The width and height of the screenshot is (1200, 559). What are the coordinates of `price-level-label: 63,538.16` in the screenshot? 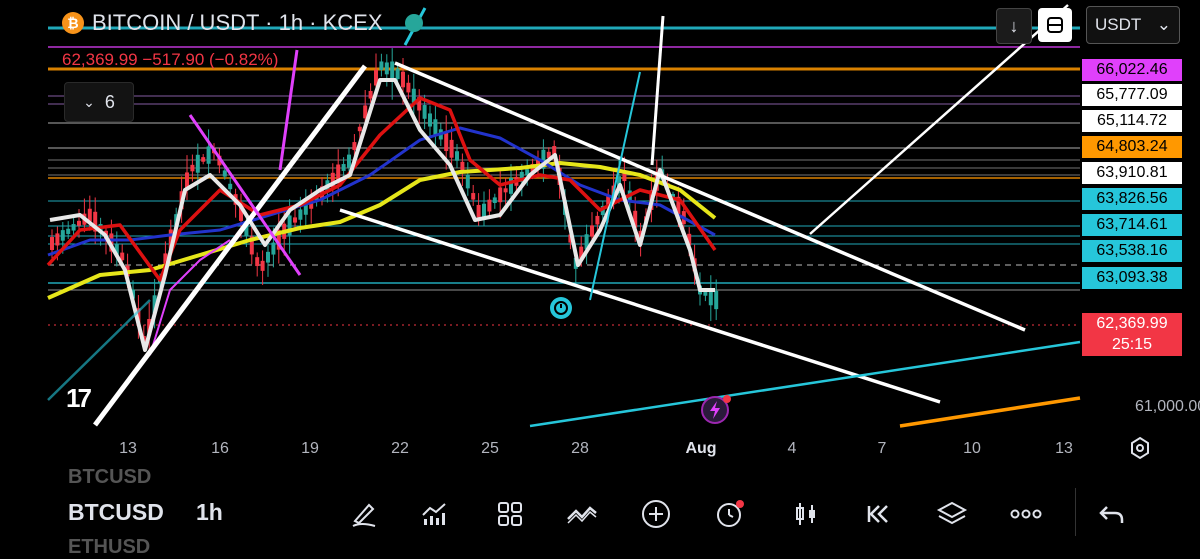 It's located at (1132, 251).